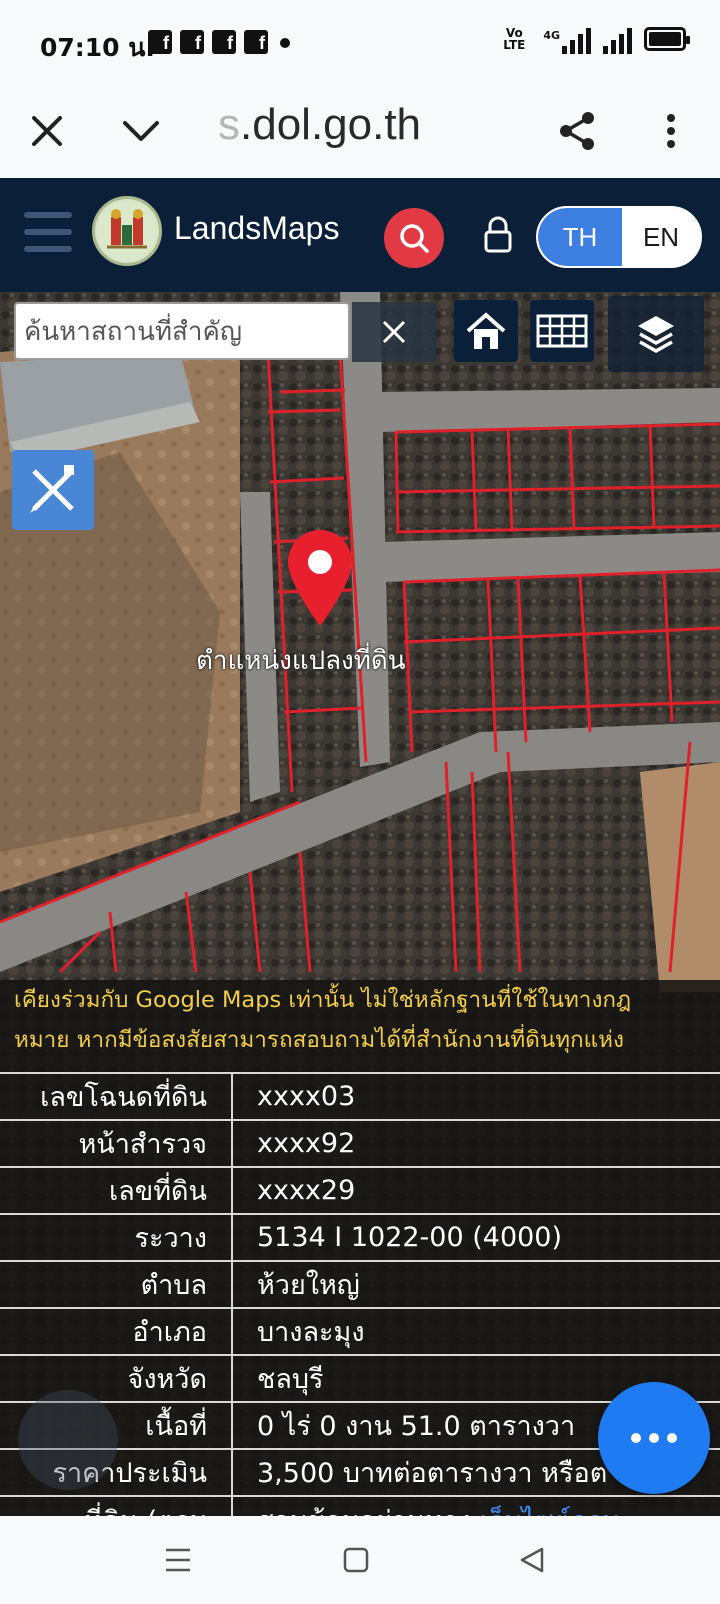  I want to click on layers-icon, so click(656, 335).